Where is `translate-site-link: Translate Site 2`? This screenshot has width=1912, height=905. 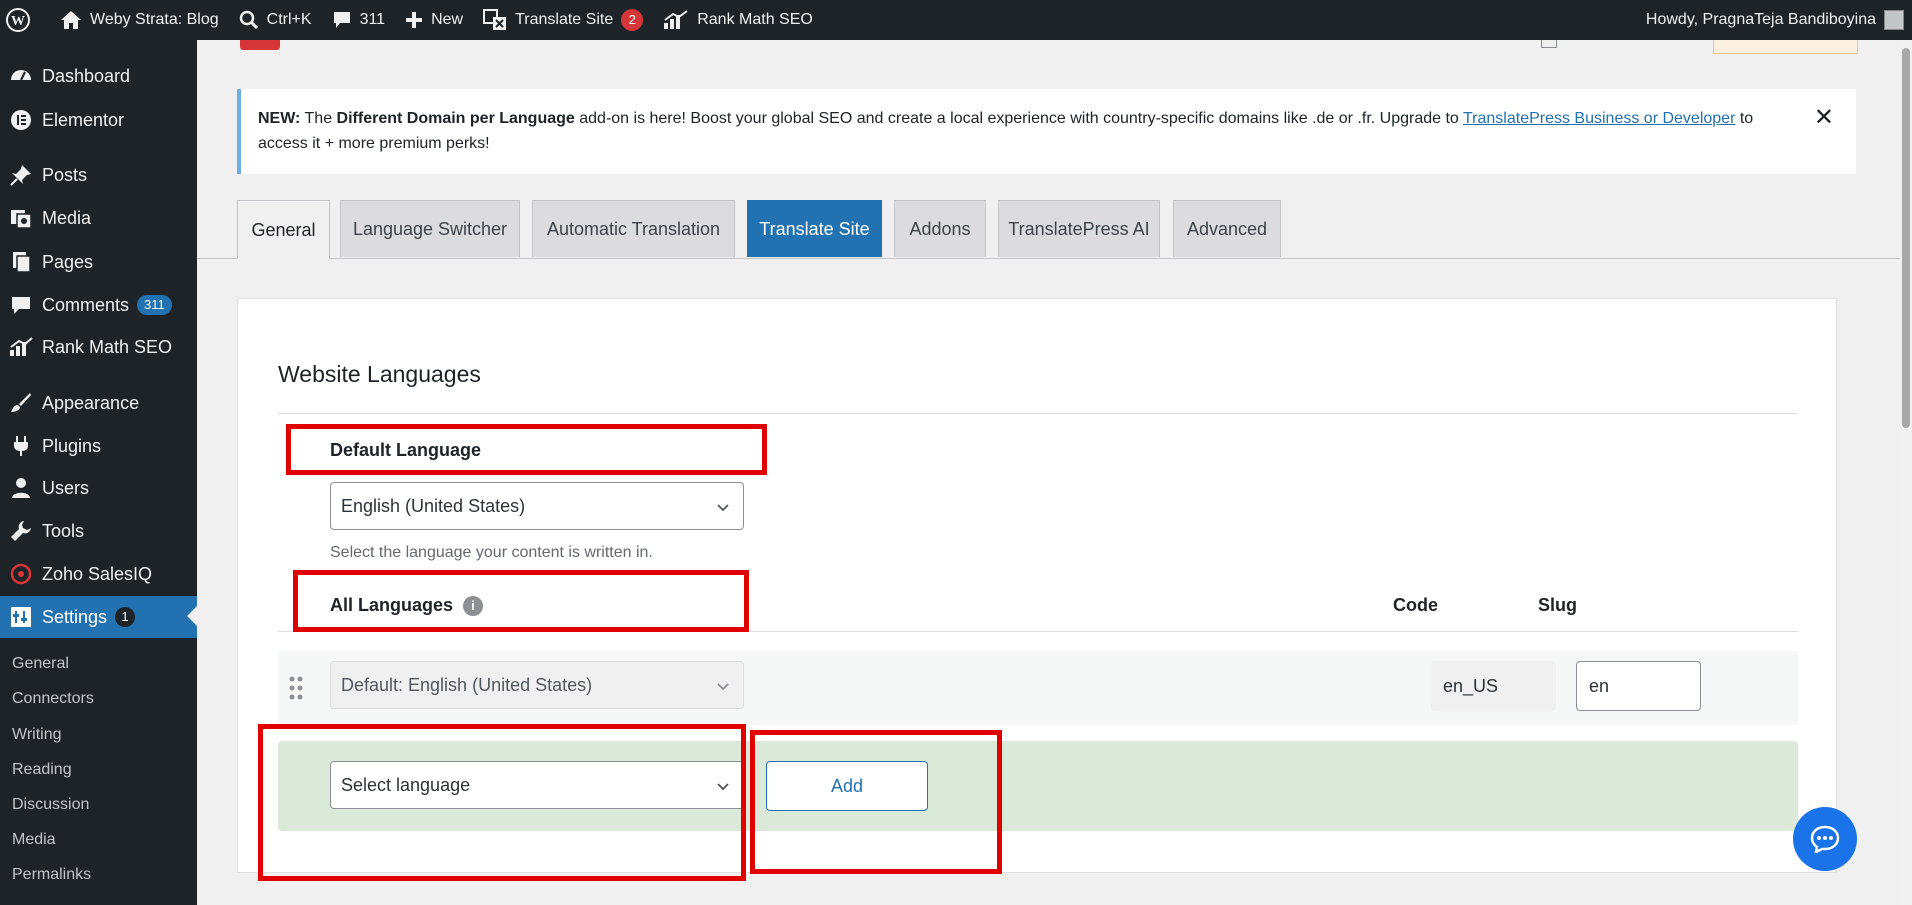 translate-site-link: Translate Site 2 is located at coordinates (563, 20).